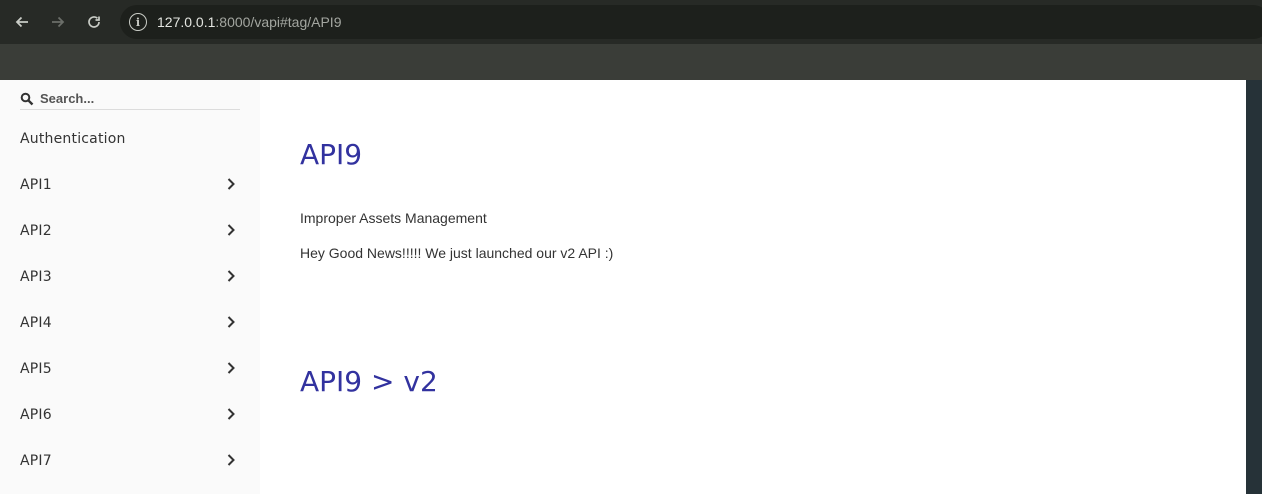 This screenshot has height=494, width=1262. What do you see at coordinates (393, 218) in the screenshot?
I see `section-description: Improper Assets Management` at bounding box center [393, 218].